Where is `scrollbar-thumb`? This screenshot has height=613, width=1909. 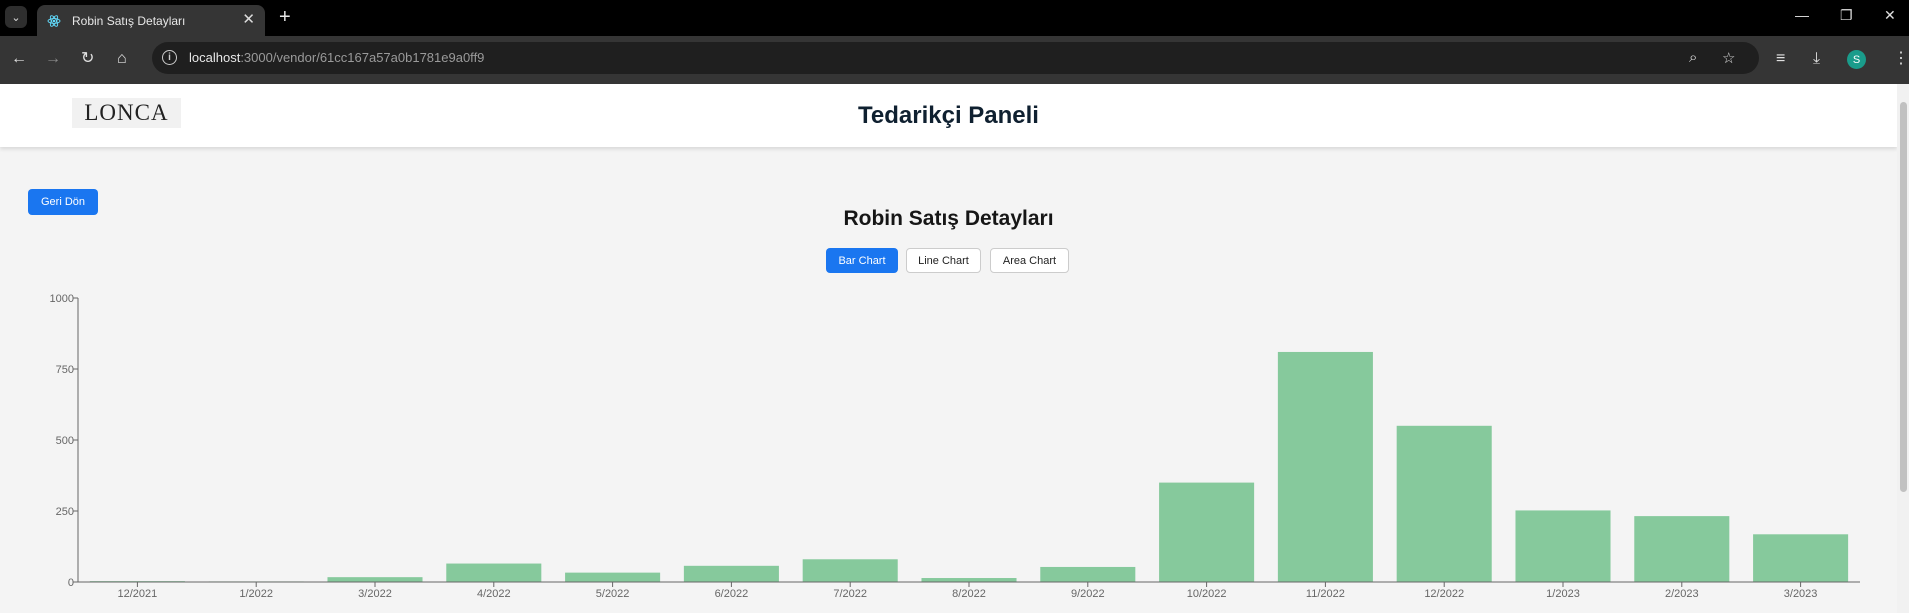 scrollbar-thumb is located at coordinates (1903, 297).